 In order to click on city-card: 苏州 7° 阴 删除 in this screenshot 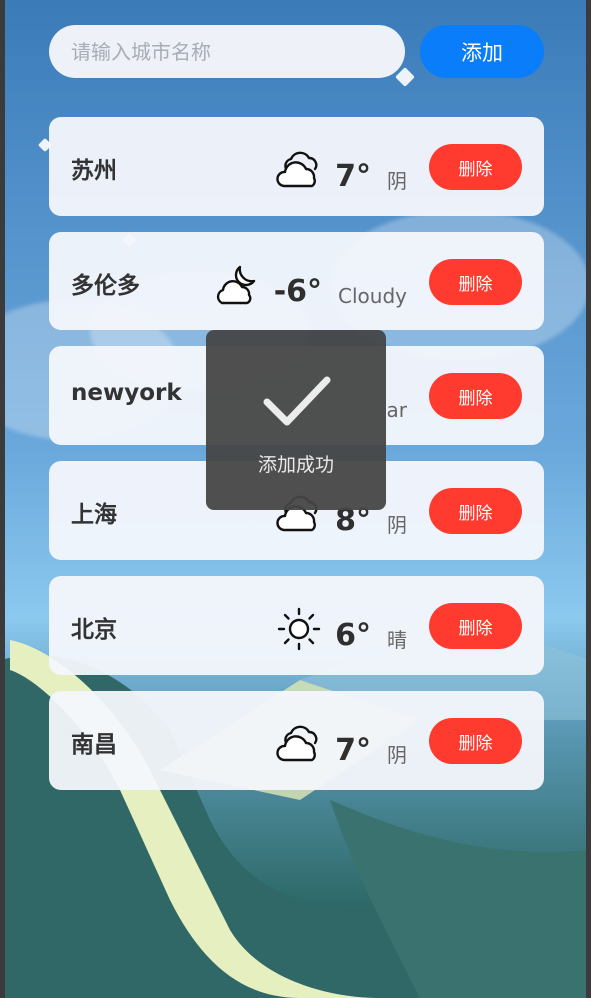, I will do `click(296, 166)`.